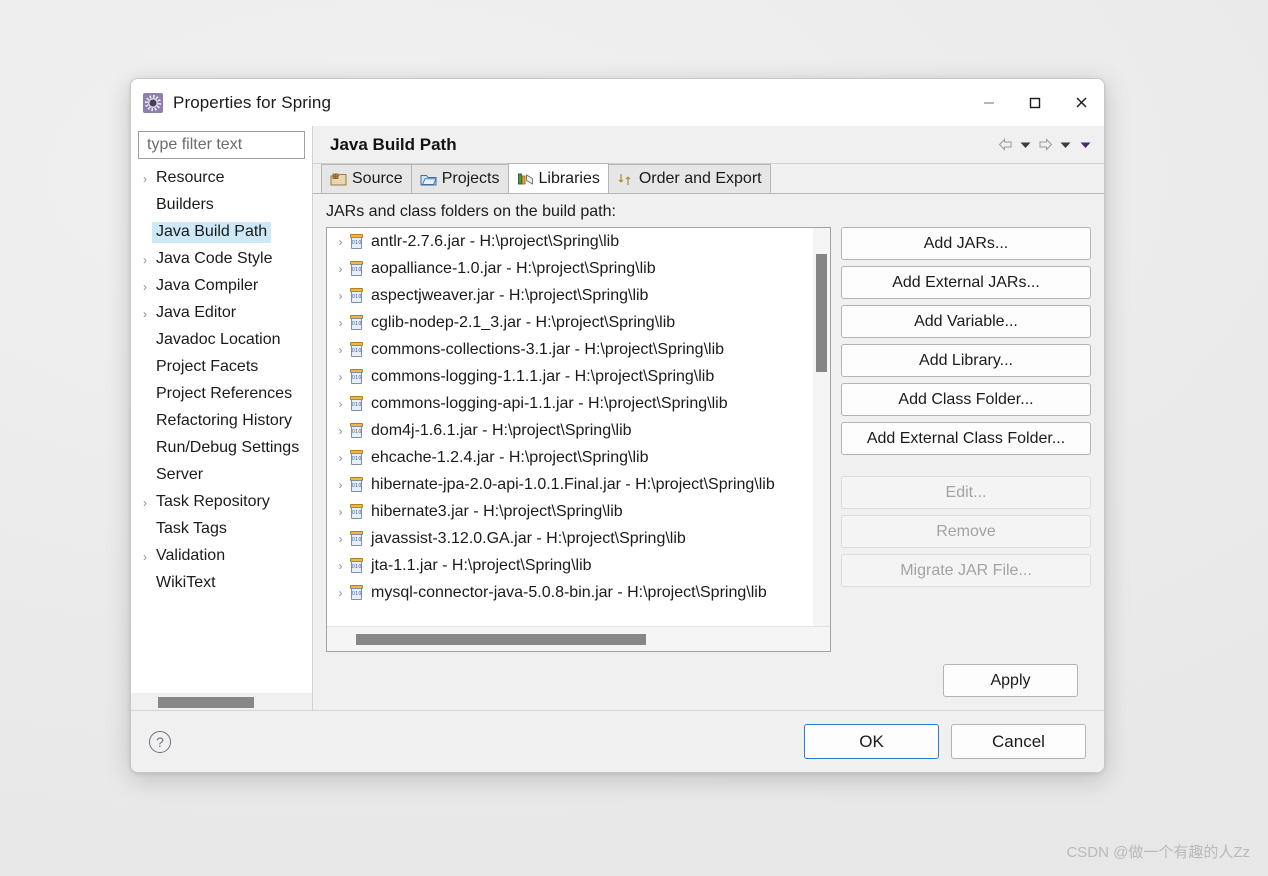 This screenshot has height=876, width=1268. I want to click on view-menu-icon, so click(1085, 145).